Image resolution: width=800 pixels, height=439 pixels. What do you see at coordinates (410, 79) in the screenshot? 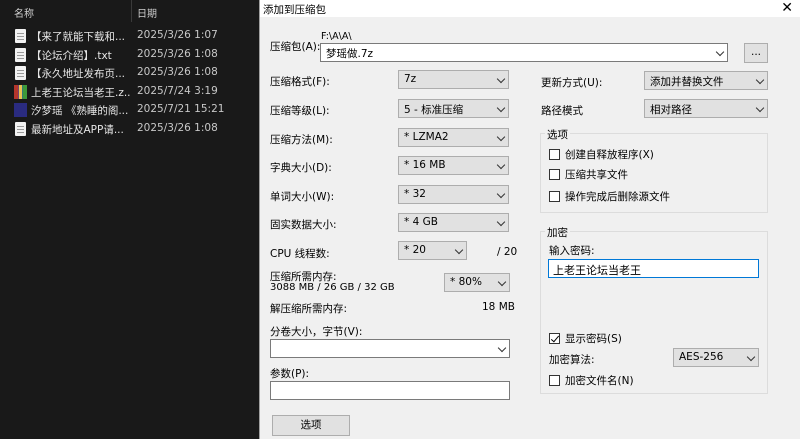
I see `format-value: 7z` at bounding box center [410, 79].